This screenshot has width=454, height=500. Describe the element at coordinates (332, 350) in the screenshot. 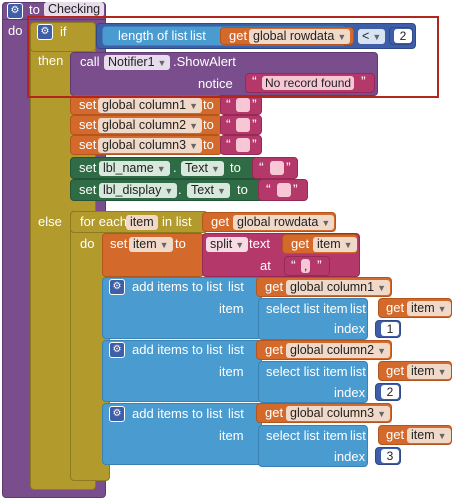

I see `variable-name: global column2` at that location.